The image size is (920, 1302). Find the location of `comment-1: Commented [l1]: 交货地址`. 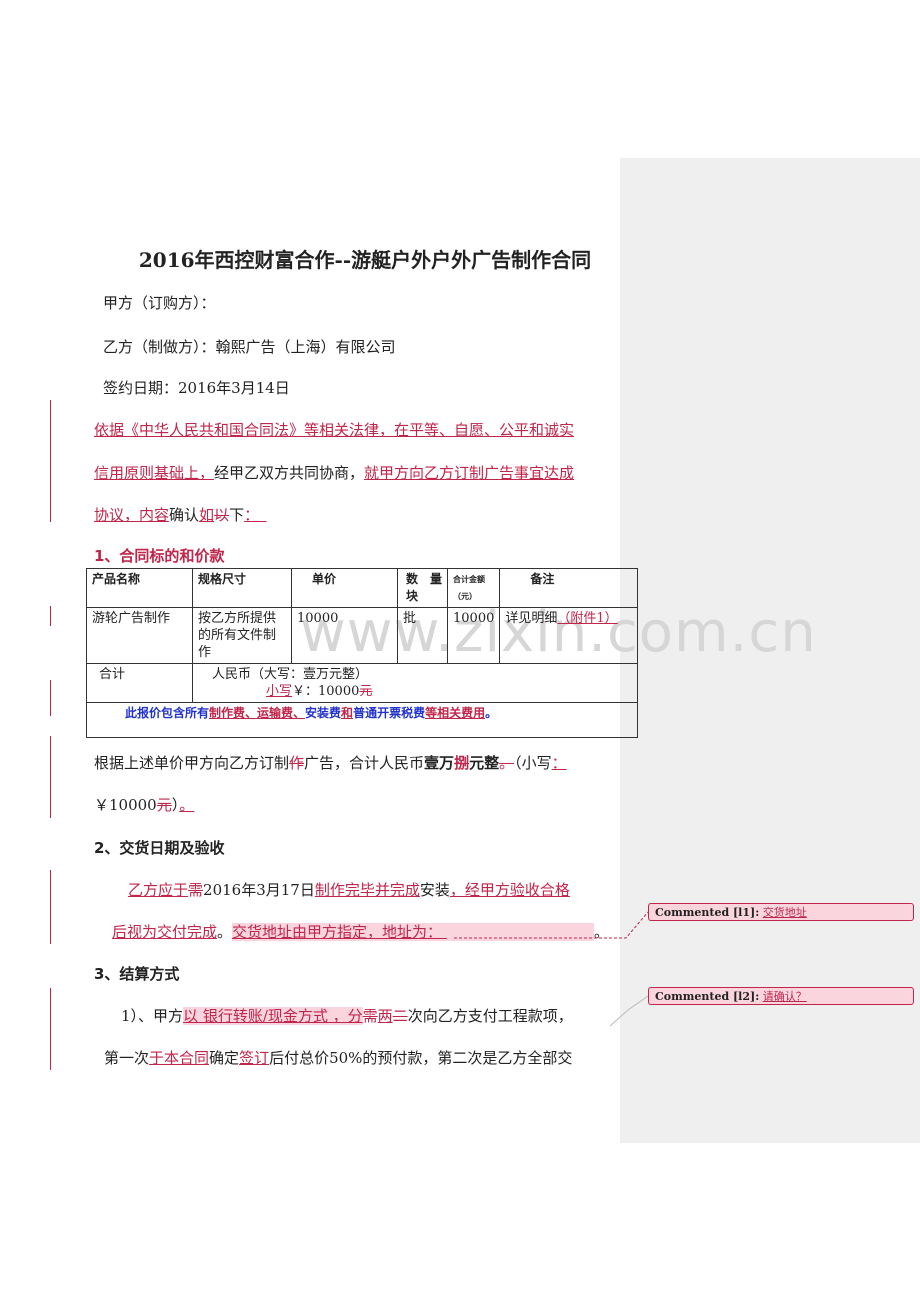

comment-1: Commented [l1]: 交货地址 is located at coordinates (781, 912).